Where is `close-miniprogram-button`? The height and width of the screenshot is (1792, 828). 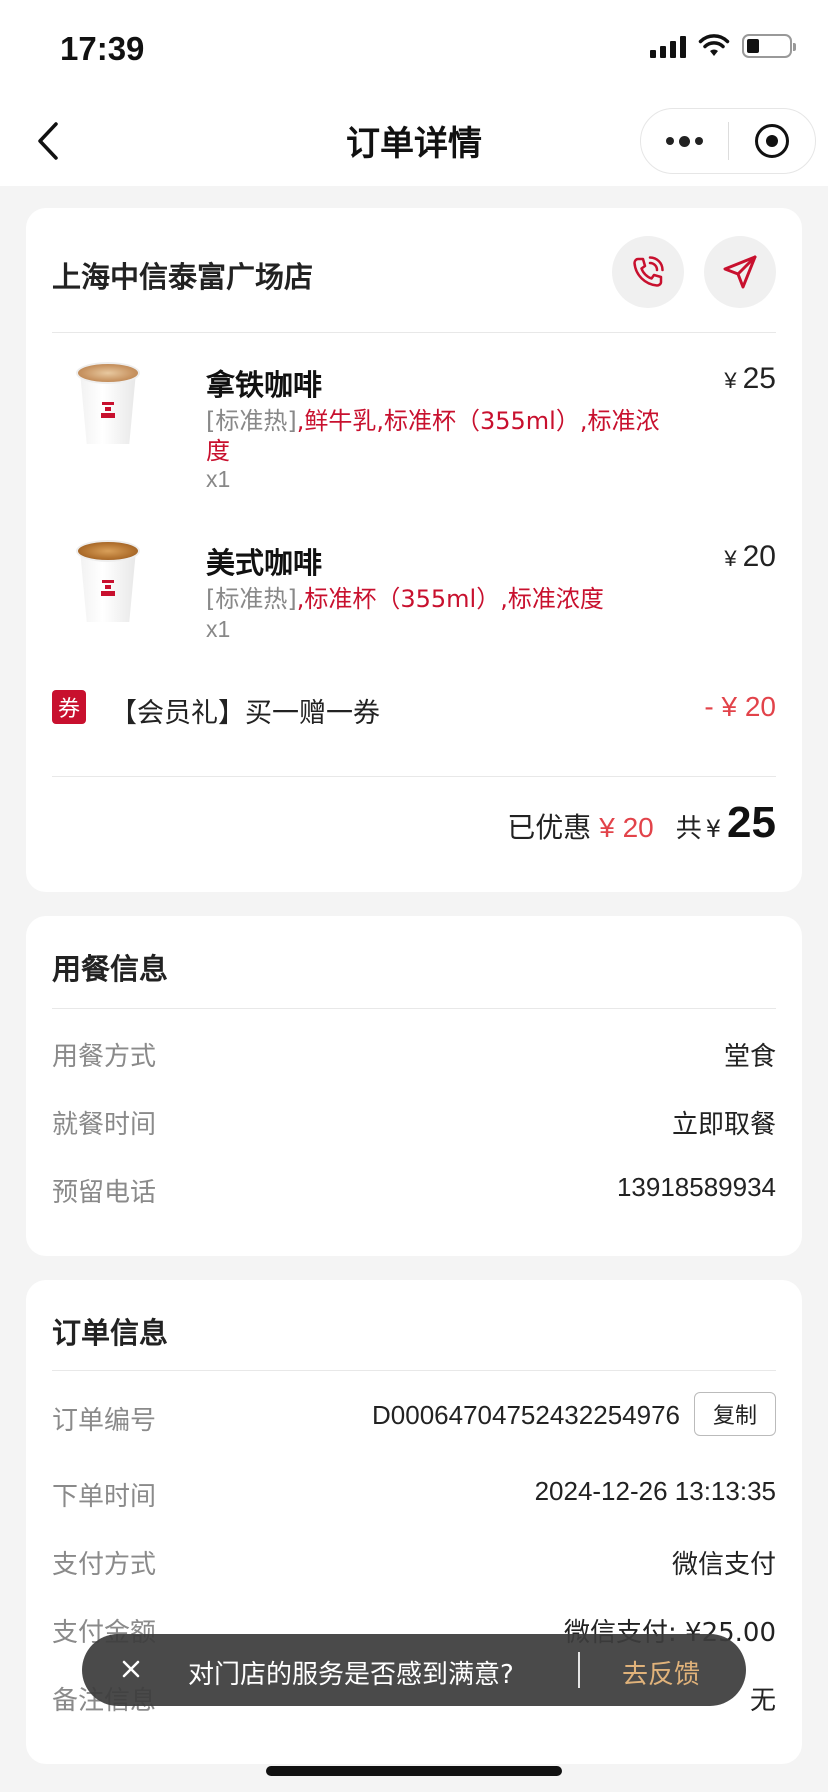 close-miniprogram-button is located at coordinates (772, 141).